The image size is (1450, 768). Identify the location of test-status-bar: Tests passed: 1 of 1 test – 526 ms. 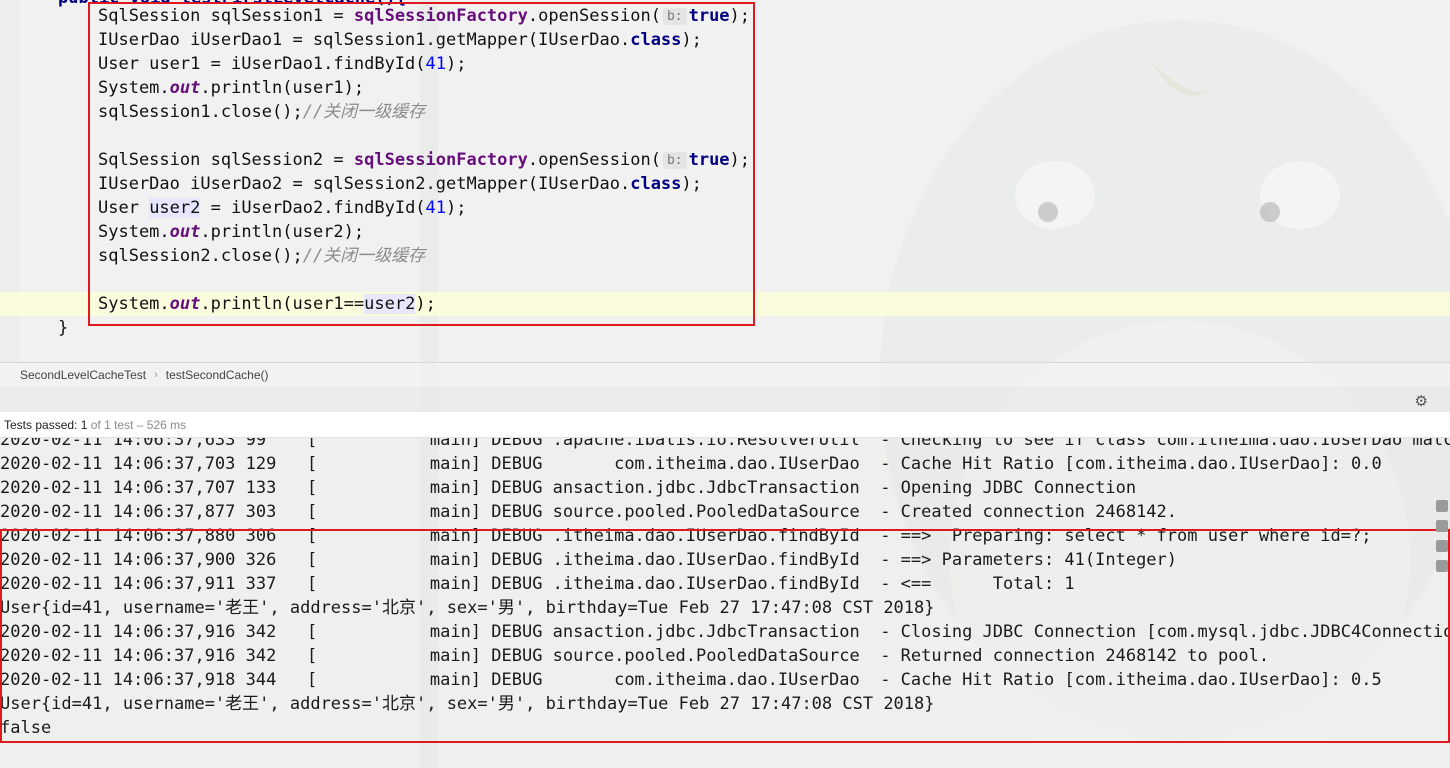
(725, 425).